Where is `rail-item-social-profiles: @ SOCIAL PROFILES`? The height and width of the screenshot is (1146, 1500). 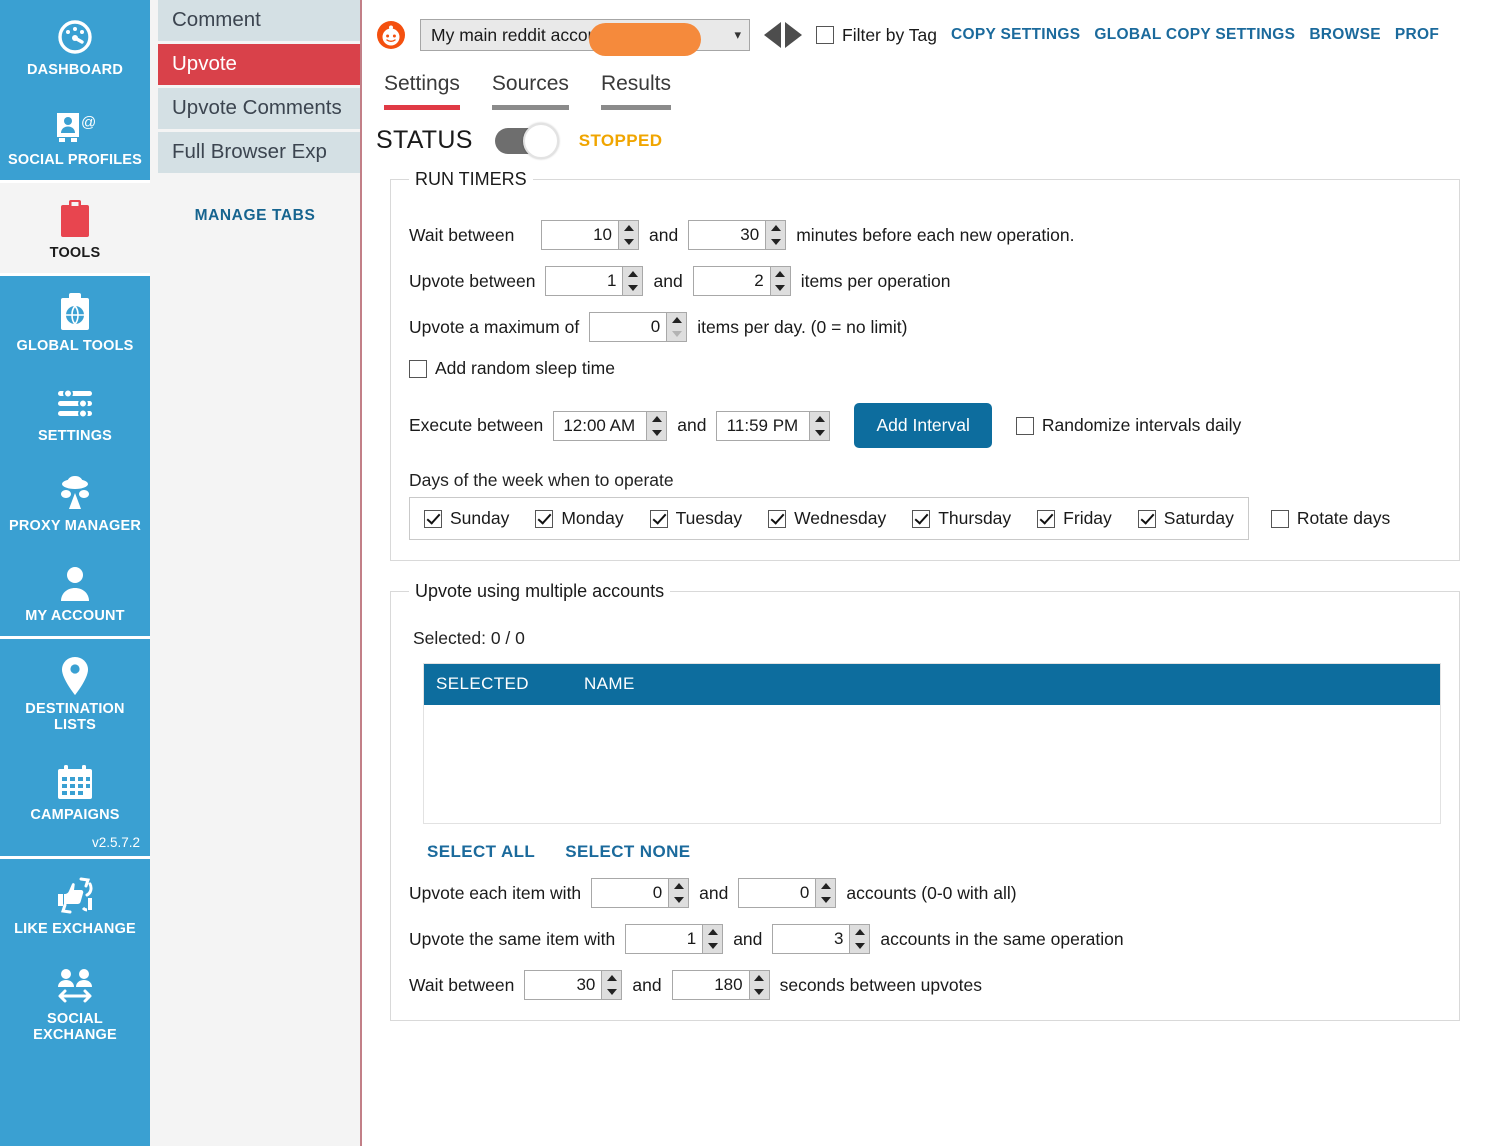
rail-item-social-profiles: @ SOCIAL PROFILES is located at coordinates (75, 135).